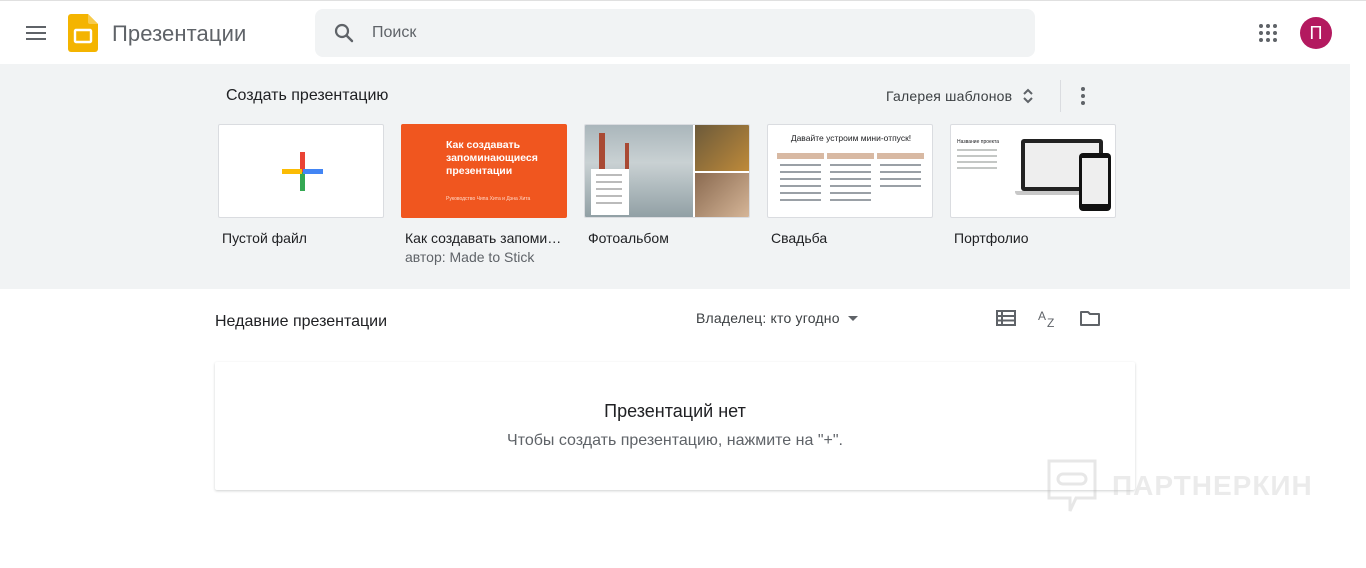  I want to click on empty-state-title: Презентаций нет, so click(675, 411).